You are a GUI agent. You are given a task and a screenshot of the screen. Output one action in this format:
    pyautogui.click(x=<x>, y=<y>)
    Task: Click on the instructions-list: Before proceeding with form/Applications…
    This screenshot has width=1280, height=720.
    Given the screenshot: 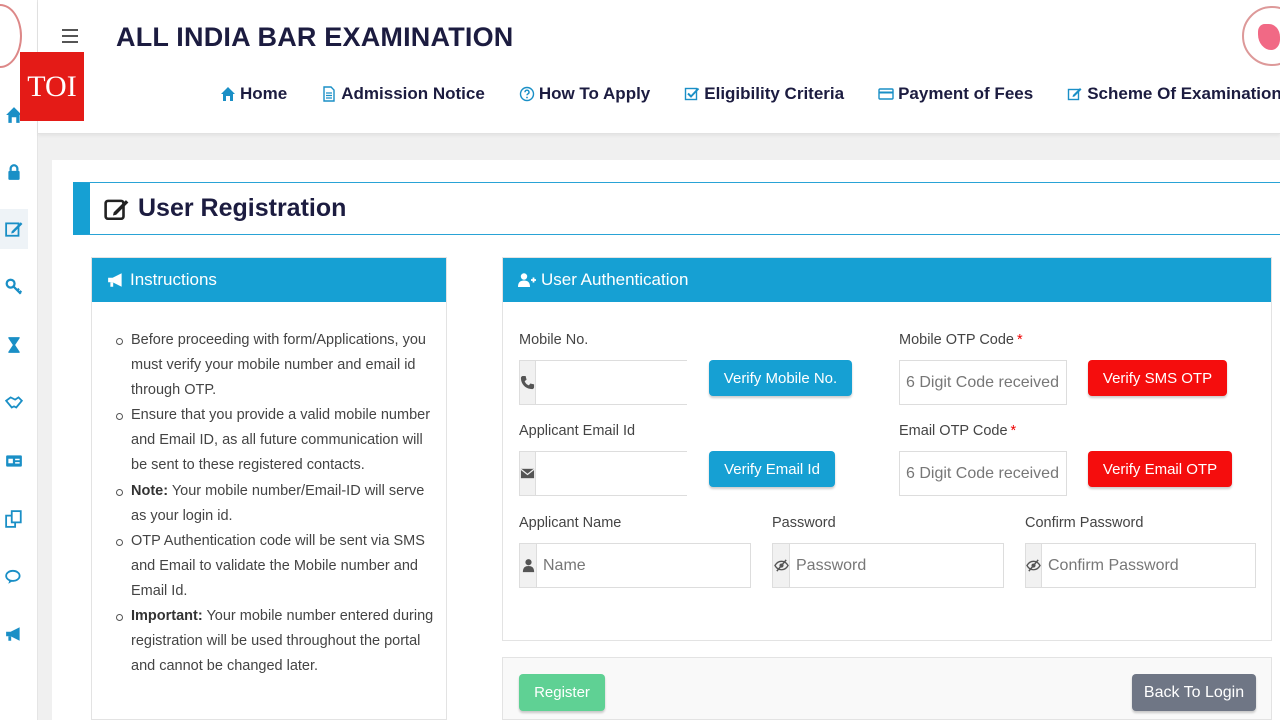 What is the action you would take?
    pyautogui.click(x=269, y=490)
    